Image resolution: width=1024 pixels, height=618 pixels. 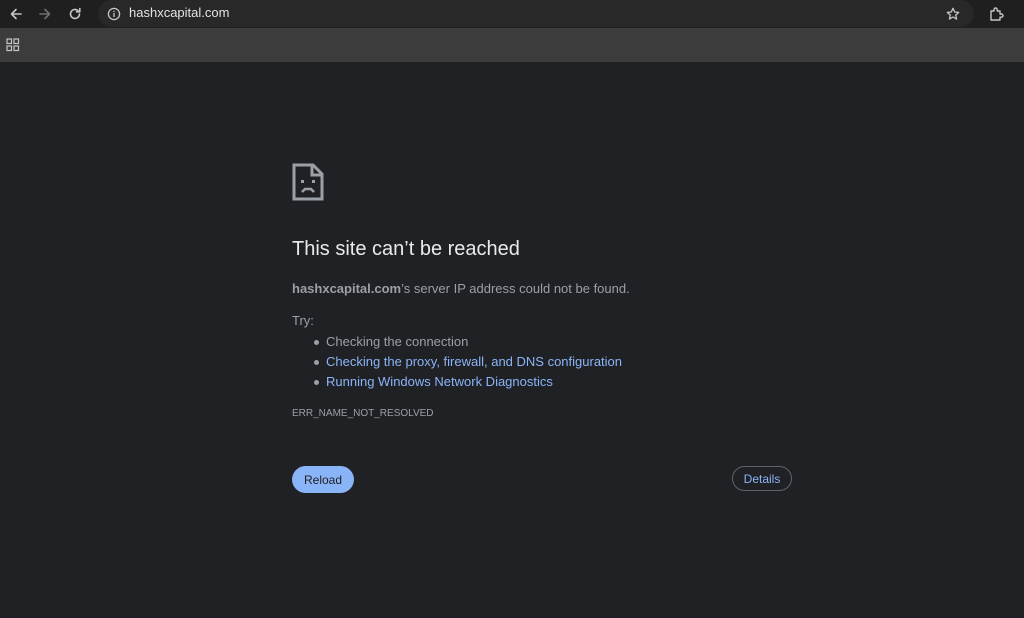 What do you see at coordinates (308, 182) in the screenshot?
I see `sad-file-icon` at bounding box center [308, 182].